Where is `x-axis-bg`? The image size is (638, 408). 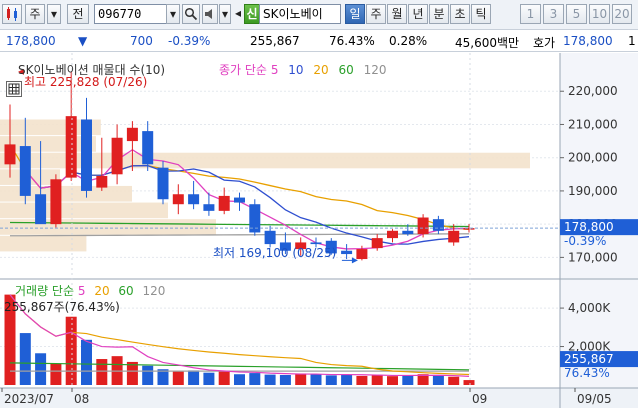
x-axis-bg is located at coordinates (319, 398).